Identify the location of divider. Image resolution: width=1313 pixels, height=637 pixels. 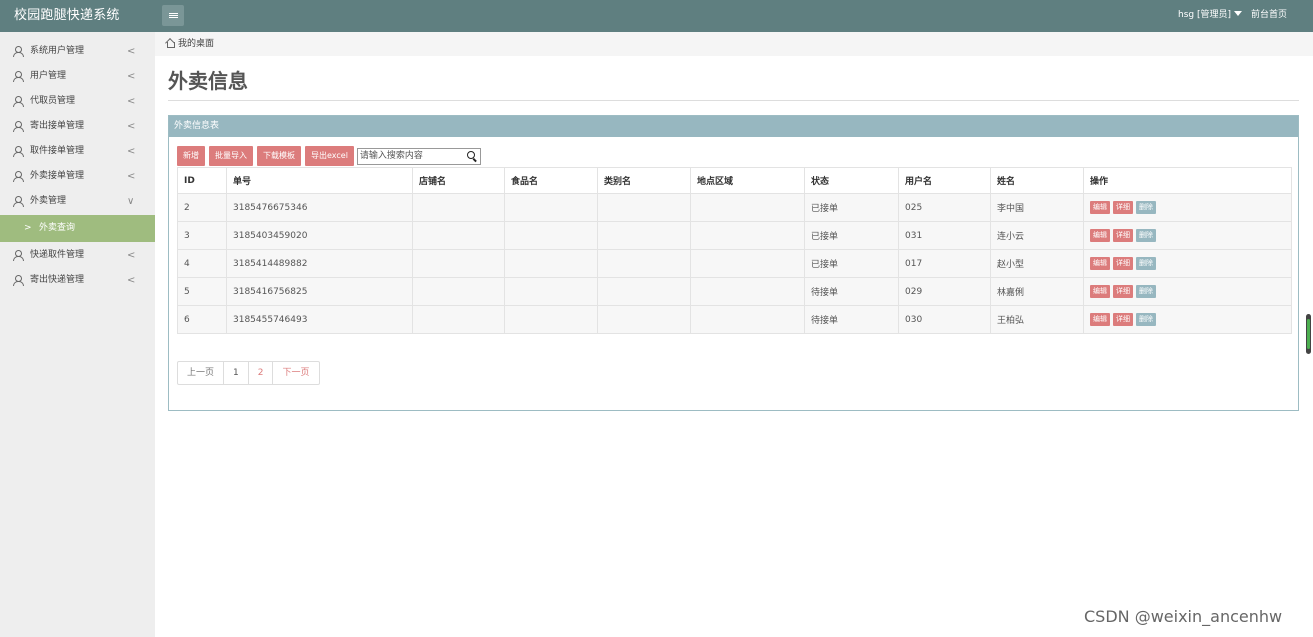
(733, 100).